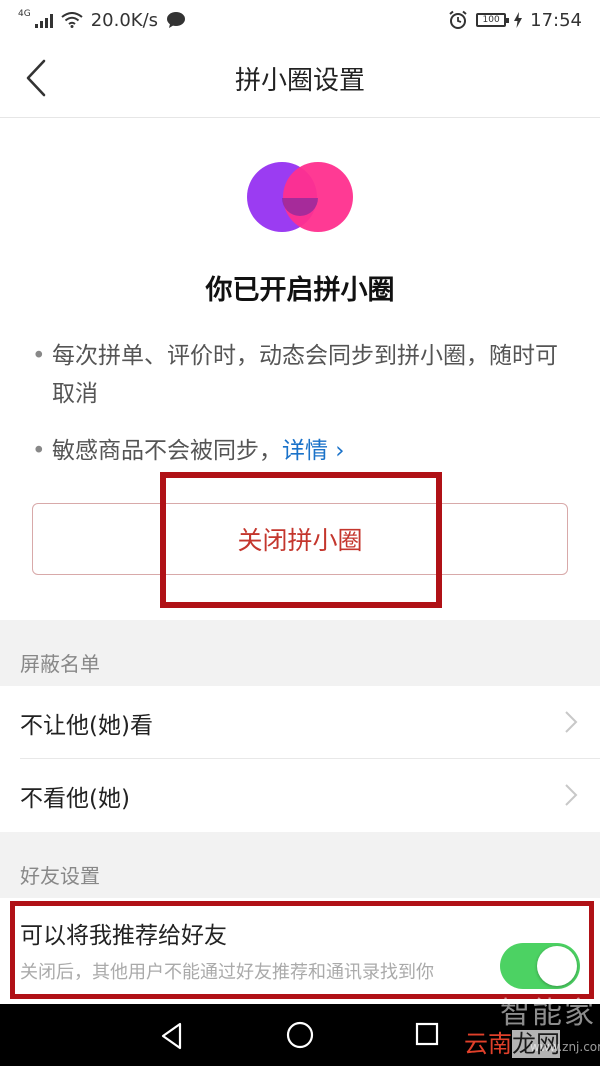 The width and height of the screenshot is (600, 1066). What do you see at coordinates (518, 20) in the screenshot?
I see `charging-icon` at bounding box center [518, 20].